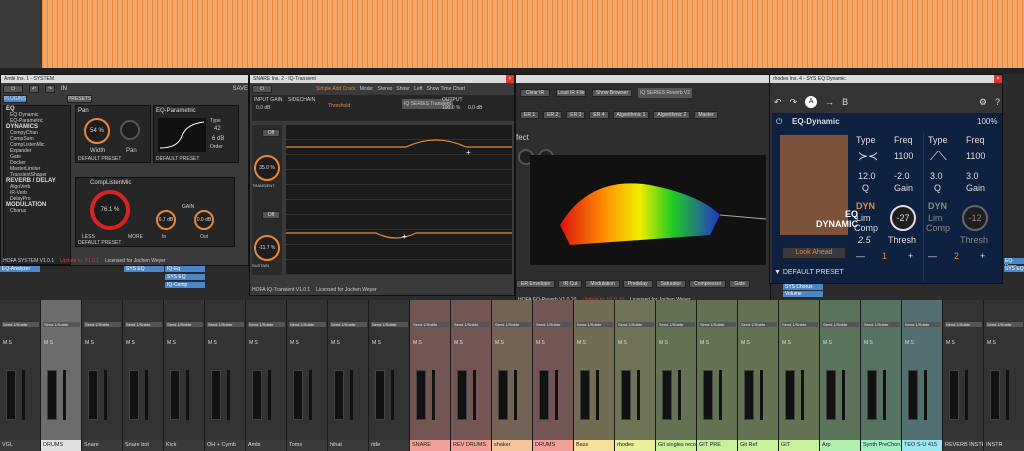 This screenshot has width=1024, height=451. What do you see at coordinates (385, 89) in the screenshot?
I see `mode-select: Stereo` at bounding box center [385, 89].